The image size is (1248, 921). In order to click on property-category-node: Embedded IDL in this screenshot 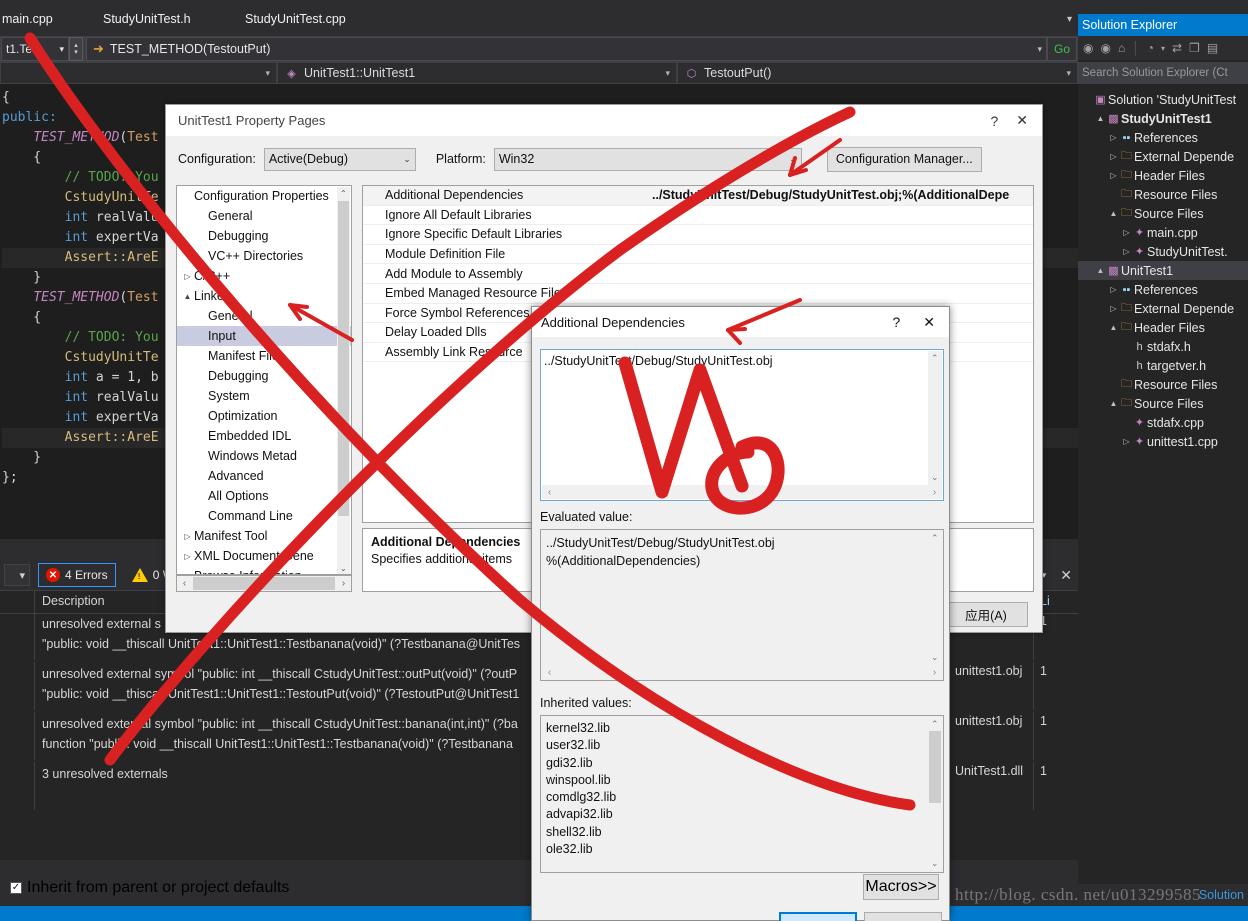, I will do `click(264, 436)`.